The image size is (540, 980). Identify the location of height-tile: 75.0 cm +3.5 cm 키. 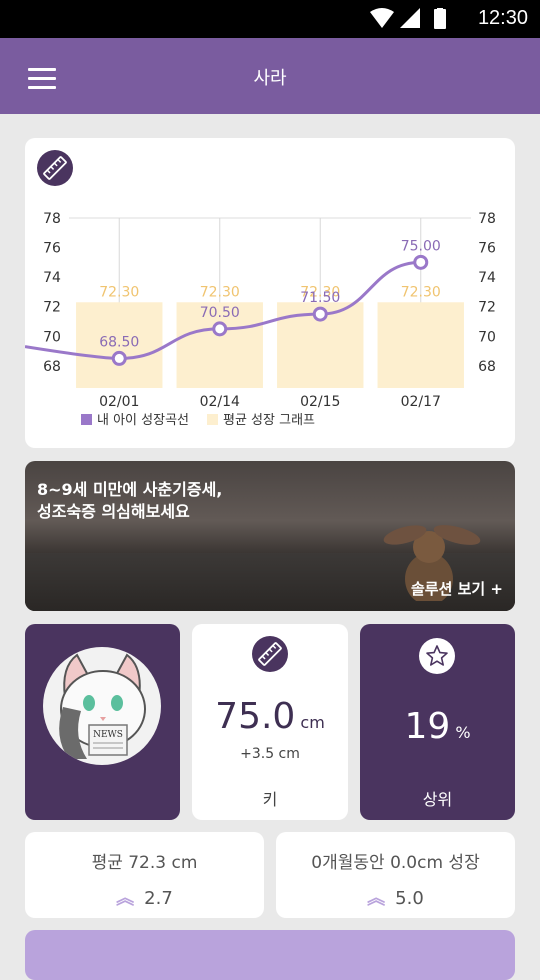
(270, 722).